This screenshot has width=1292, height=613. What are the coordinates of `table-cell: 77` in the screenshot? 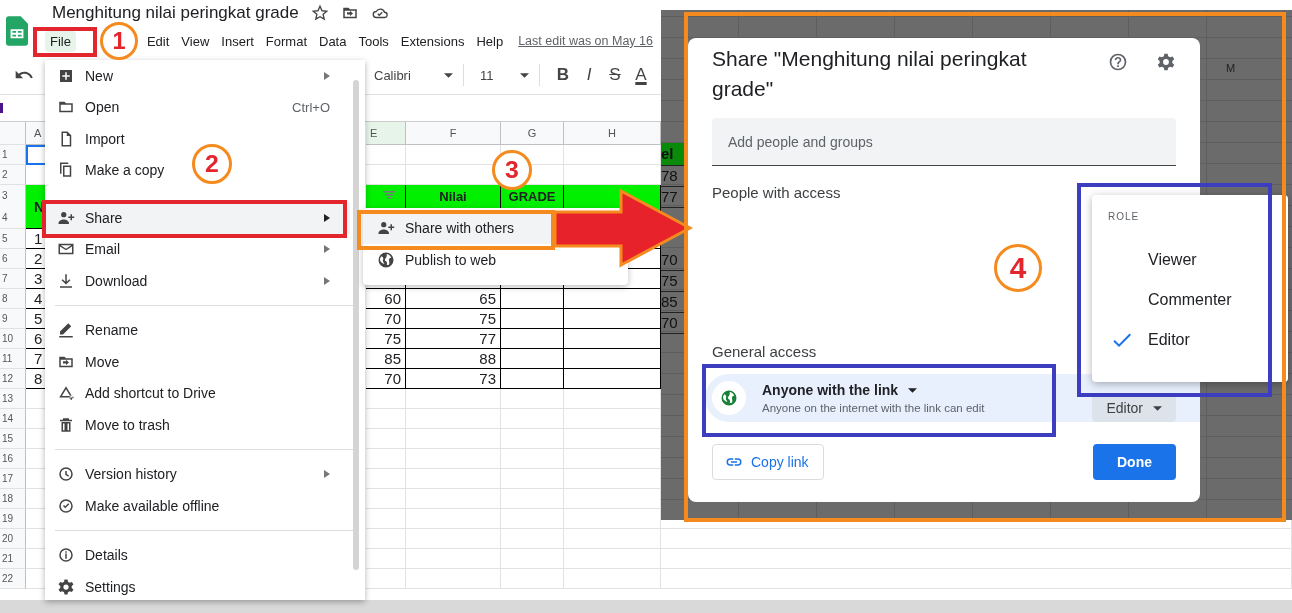 It's located at (453, 339).